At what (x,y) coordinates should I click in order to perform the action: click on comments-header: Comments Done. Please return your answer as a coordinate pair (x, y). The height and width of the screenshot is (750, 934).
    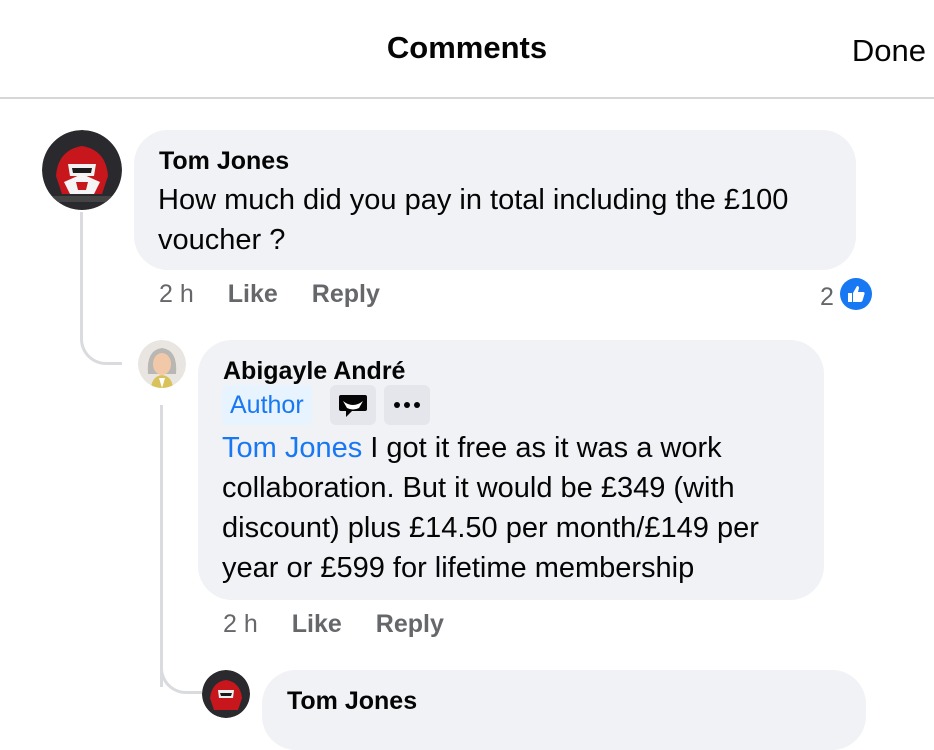
    Looking at the image, I should click on (467, 49).